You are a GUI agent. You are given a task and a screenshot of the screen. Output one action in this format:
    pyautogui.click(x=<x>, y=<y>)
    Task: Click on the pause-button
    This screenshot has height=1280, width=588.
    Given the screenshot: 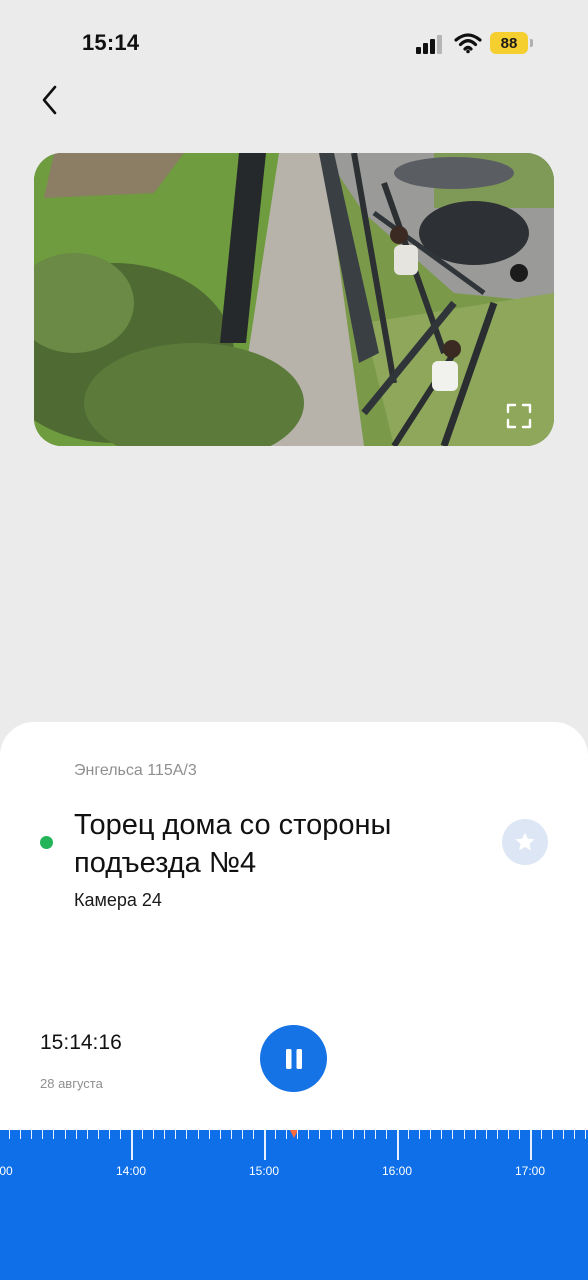 What is the action you would take?
    pyautogui.click(x=293, y=1058)
    